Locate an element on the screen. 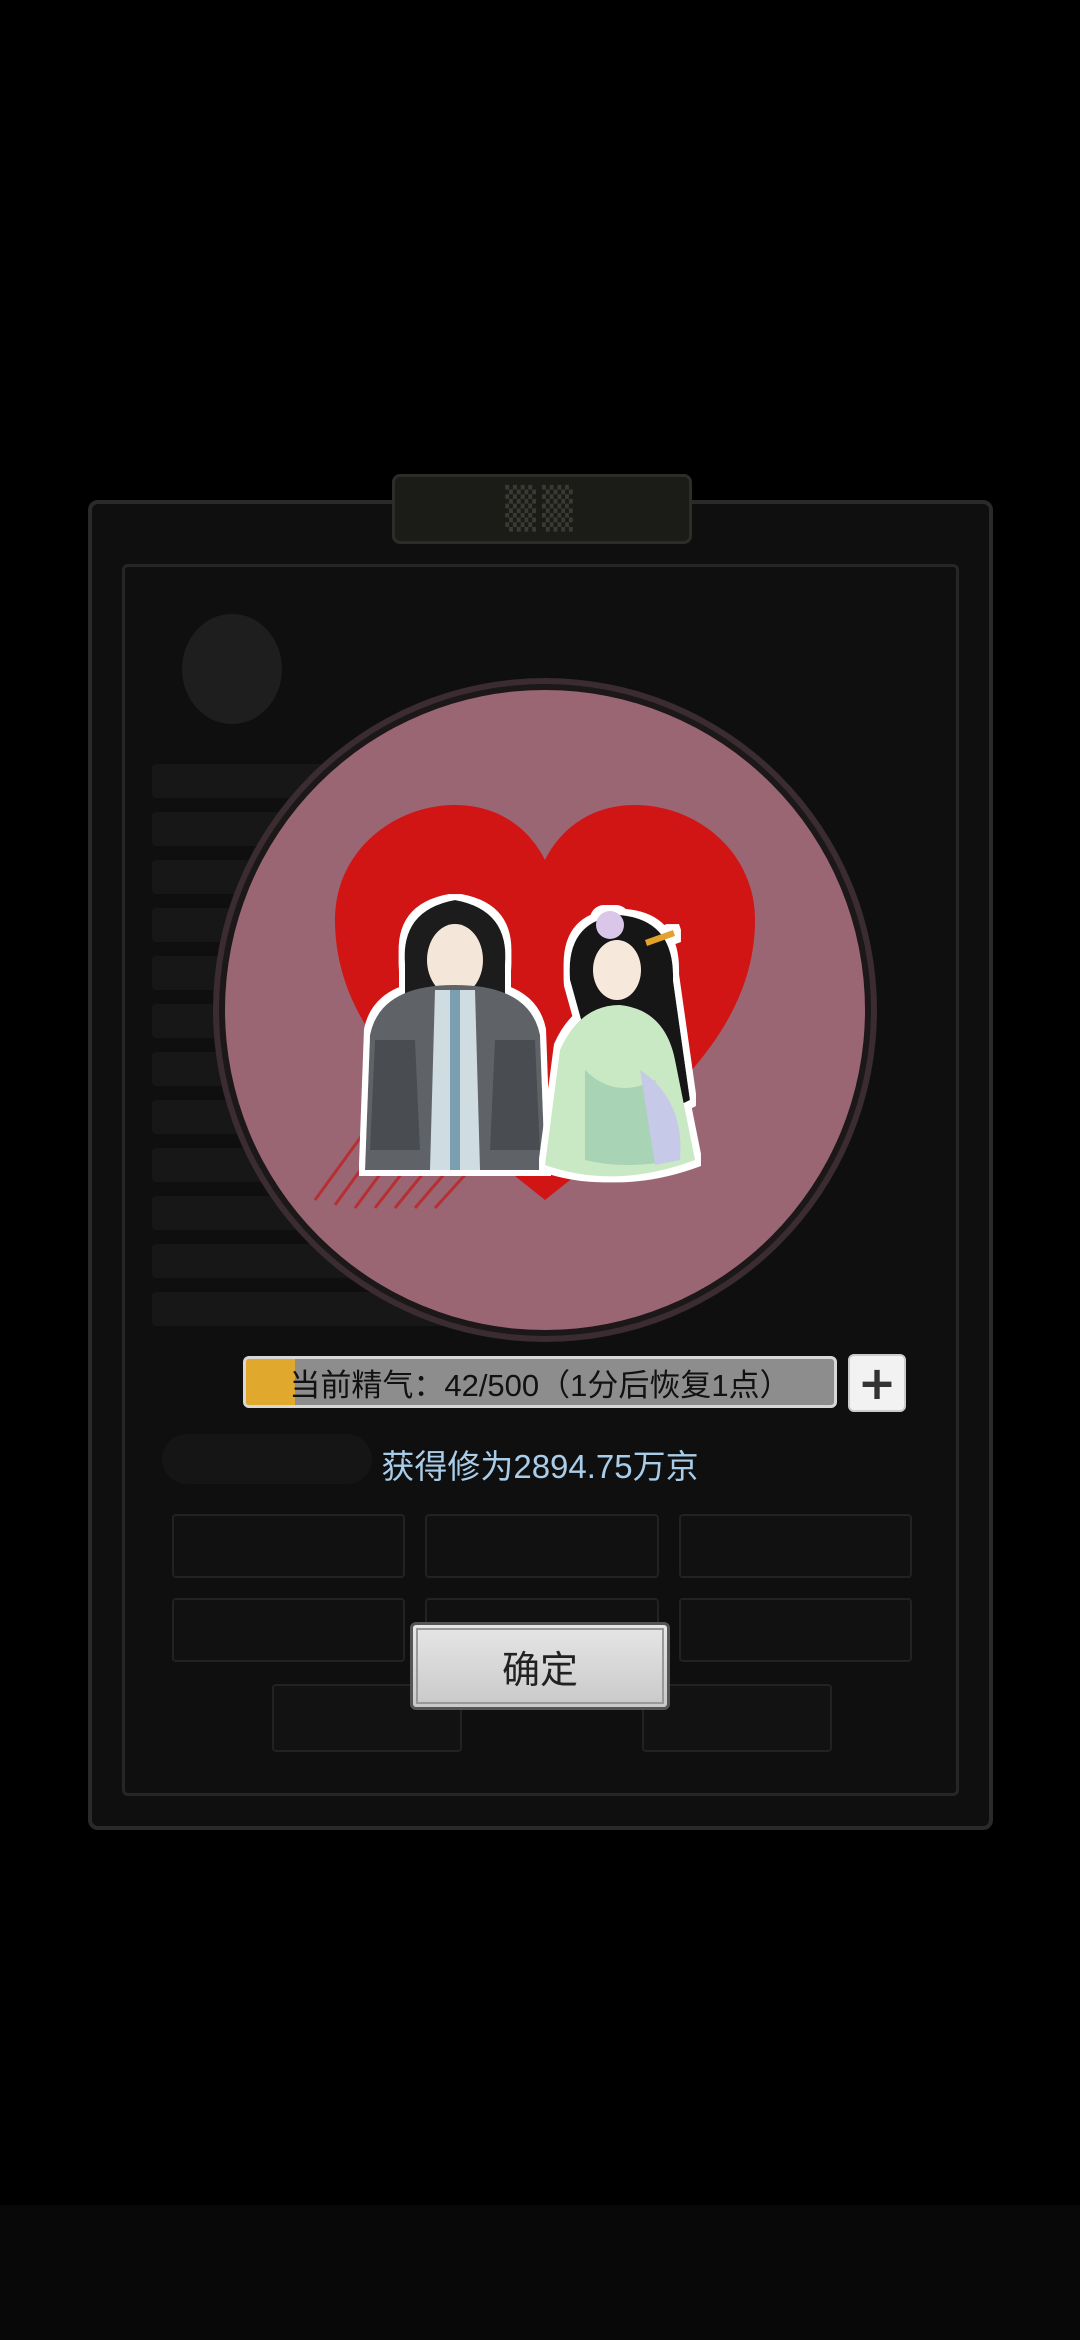  couple-illustration is located at coordinates (530, 1038).